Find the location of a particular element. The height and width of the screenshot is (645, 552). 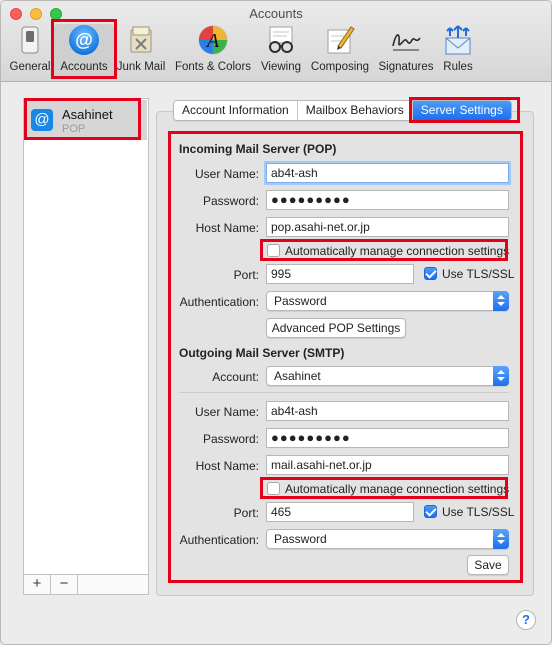

toolbar-item-label: Composing is located at coordinates (340, 67).